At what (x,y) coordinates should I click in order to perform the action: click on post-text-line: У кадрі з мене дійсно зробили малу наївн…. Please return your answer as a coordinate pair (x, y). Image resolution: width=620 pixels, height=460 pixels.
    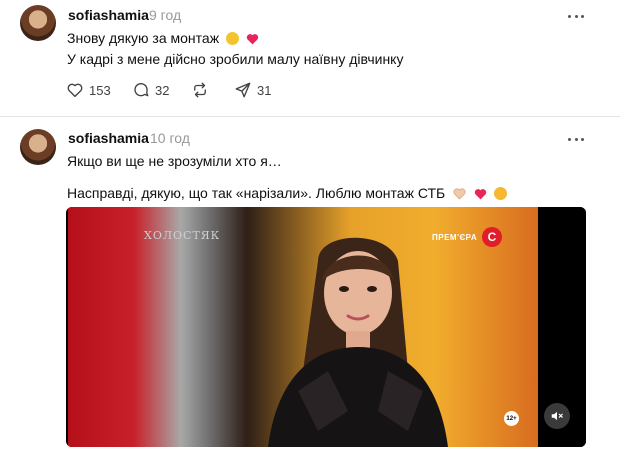
    Looking at the image, I should click on (235, 59).